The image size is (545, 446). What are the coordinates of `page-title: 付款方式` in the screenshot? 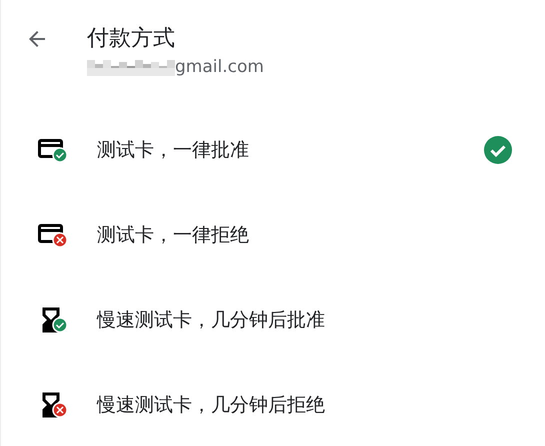 It's located at (131, 39).